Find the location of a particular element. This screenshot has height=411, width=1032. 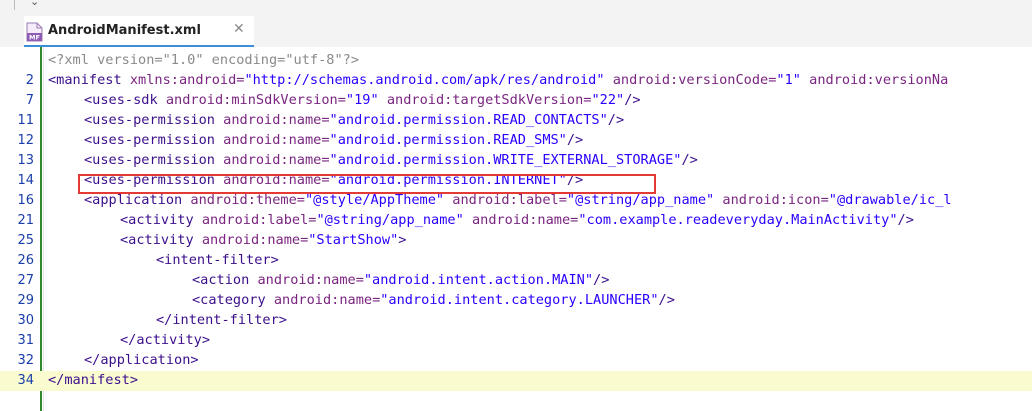

code-line: 26 <intent-filter> is located at coordinates (516, 261).